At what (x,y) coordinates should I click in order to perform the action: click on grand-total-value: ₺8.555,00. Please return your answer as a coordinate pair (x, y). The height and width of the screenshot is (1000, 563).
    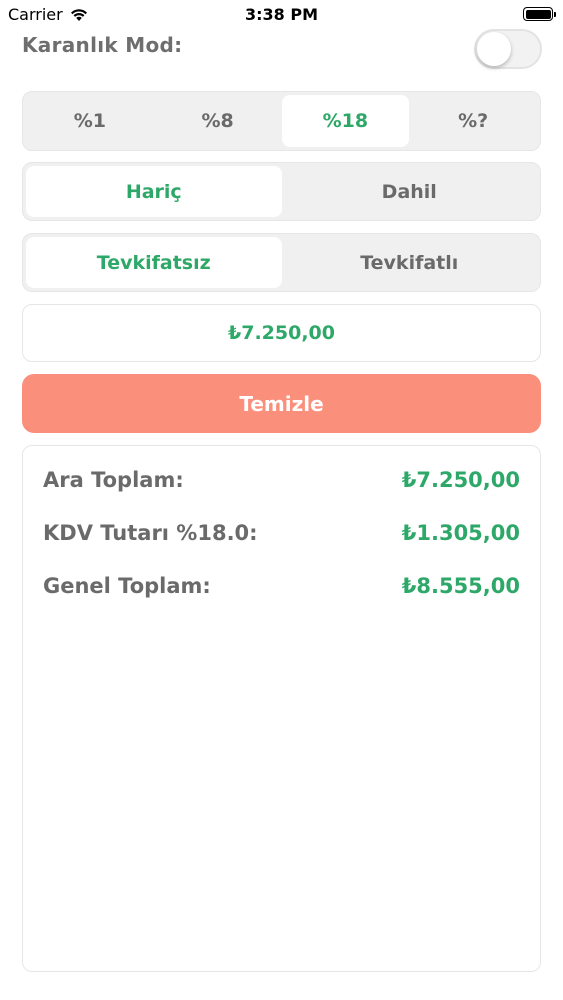
    Looking at the image, I should click on (460, 586).